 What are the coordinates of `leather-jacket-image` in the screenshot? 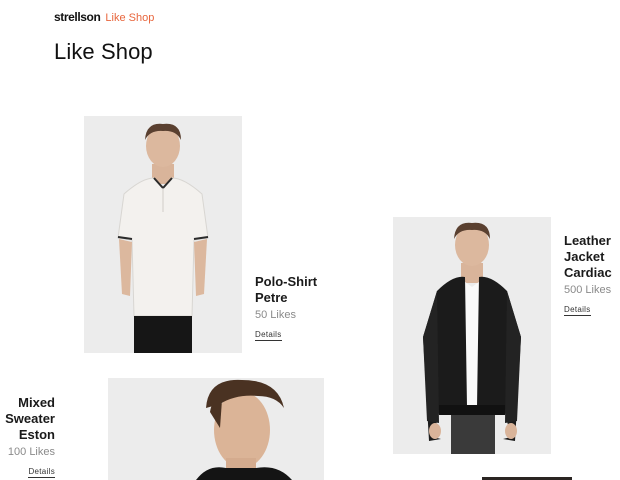 It's located at (472, 335).